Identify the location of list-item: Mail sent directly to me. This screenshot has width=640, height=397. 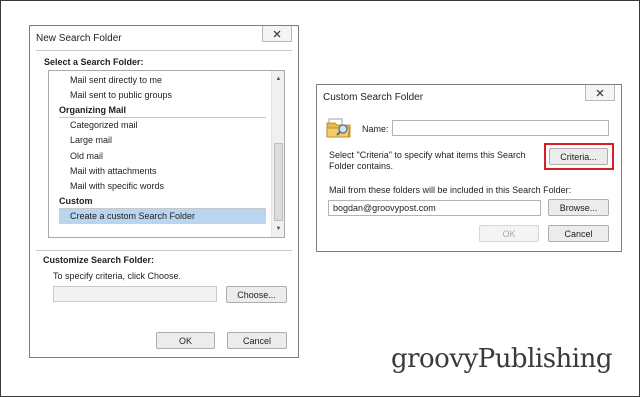
(160, 80).